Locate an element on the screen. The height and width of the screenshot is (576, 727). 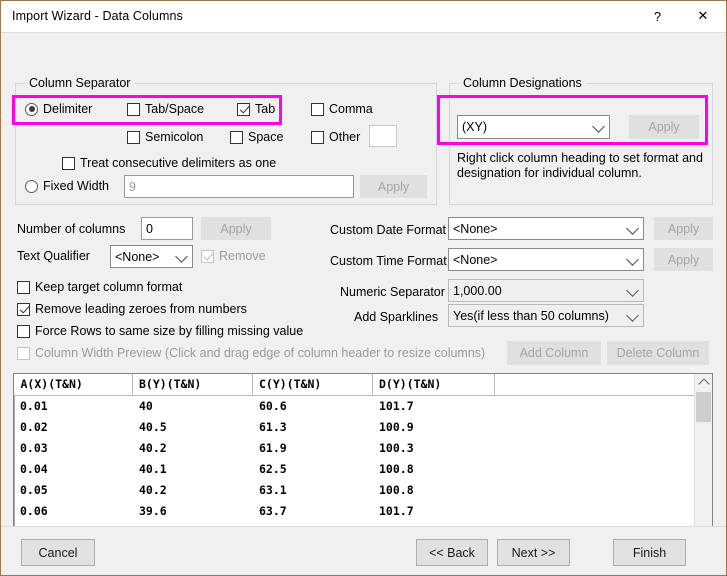
back-button: << Back is located at coordinates (452, 552).